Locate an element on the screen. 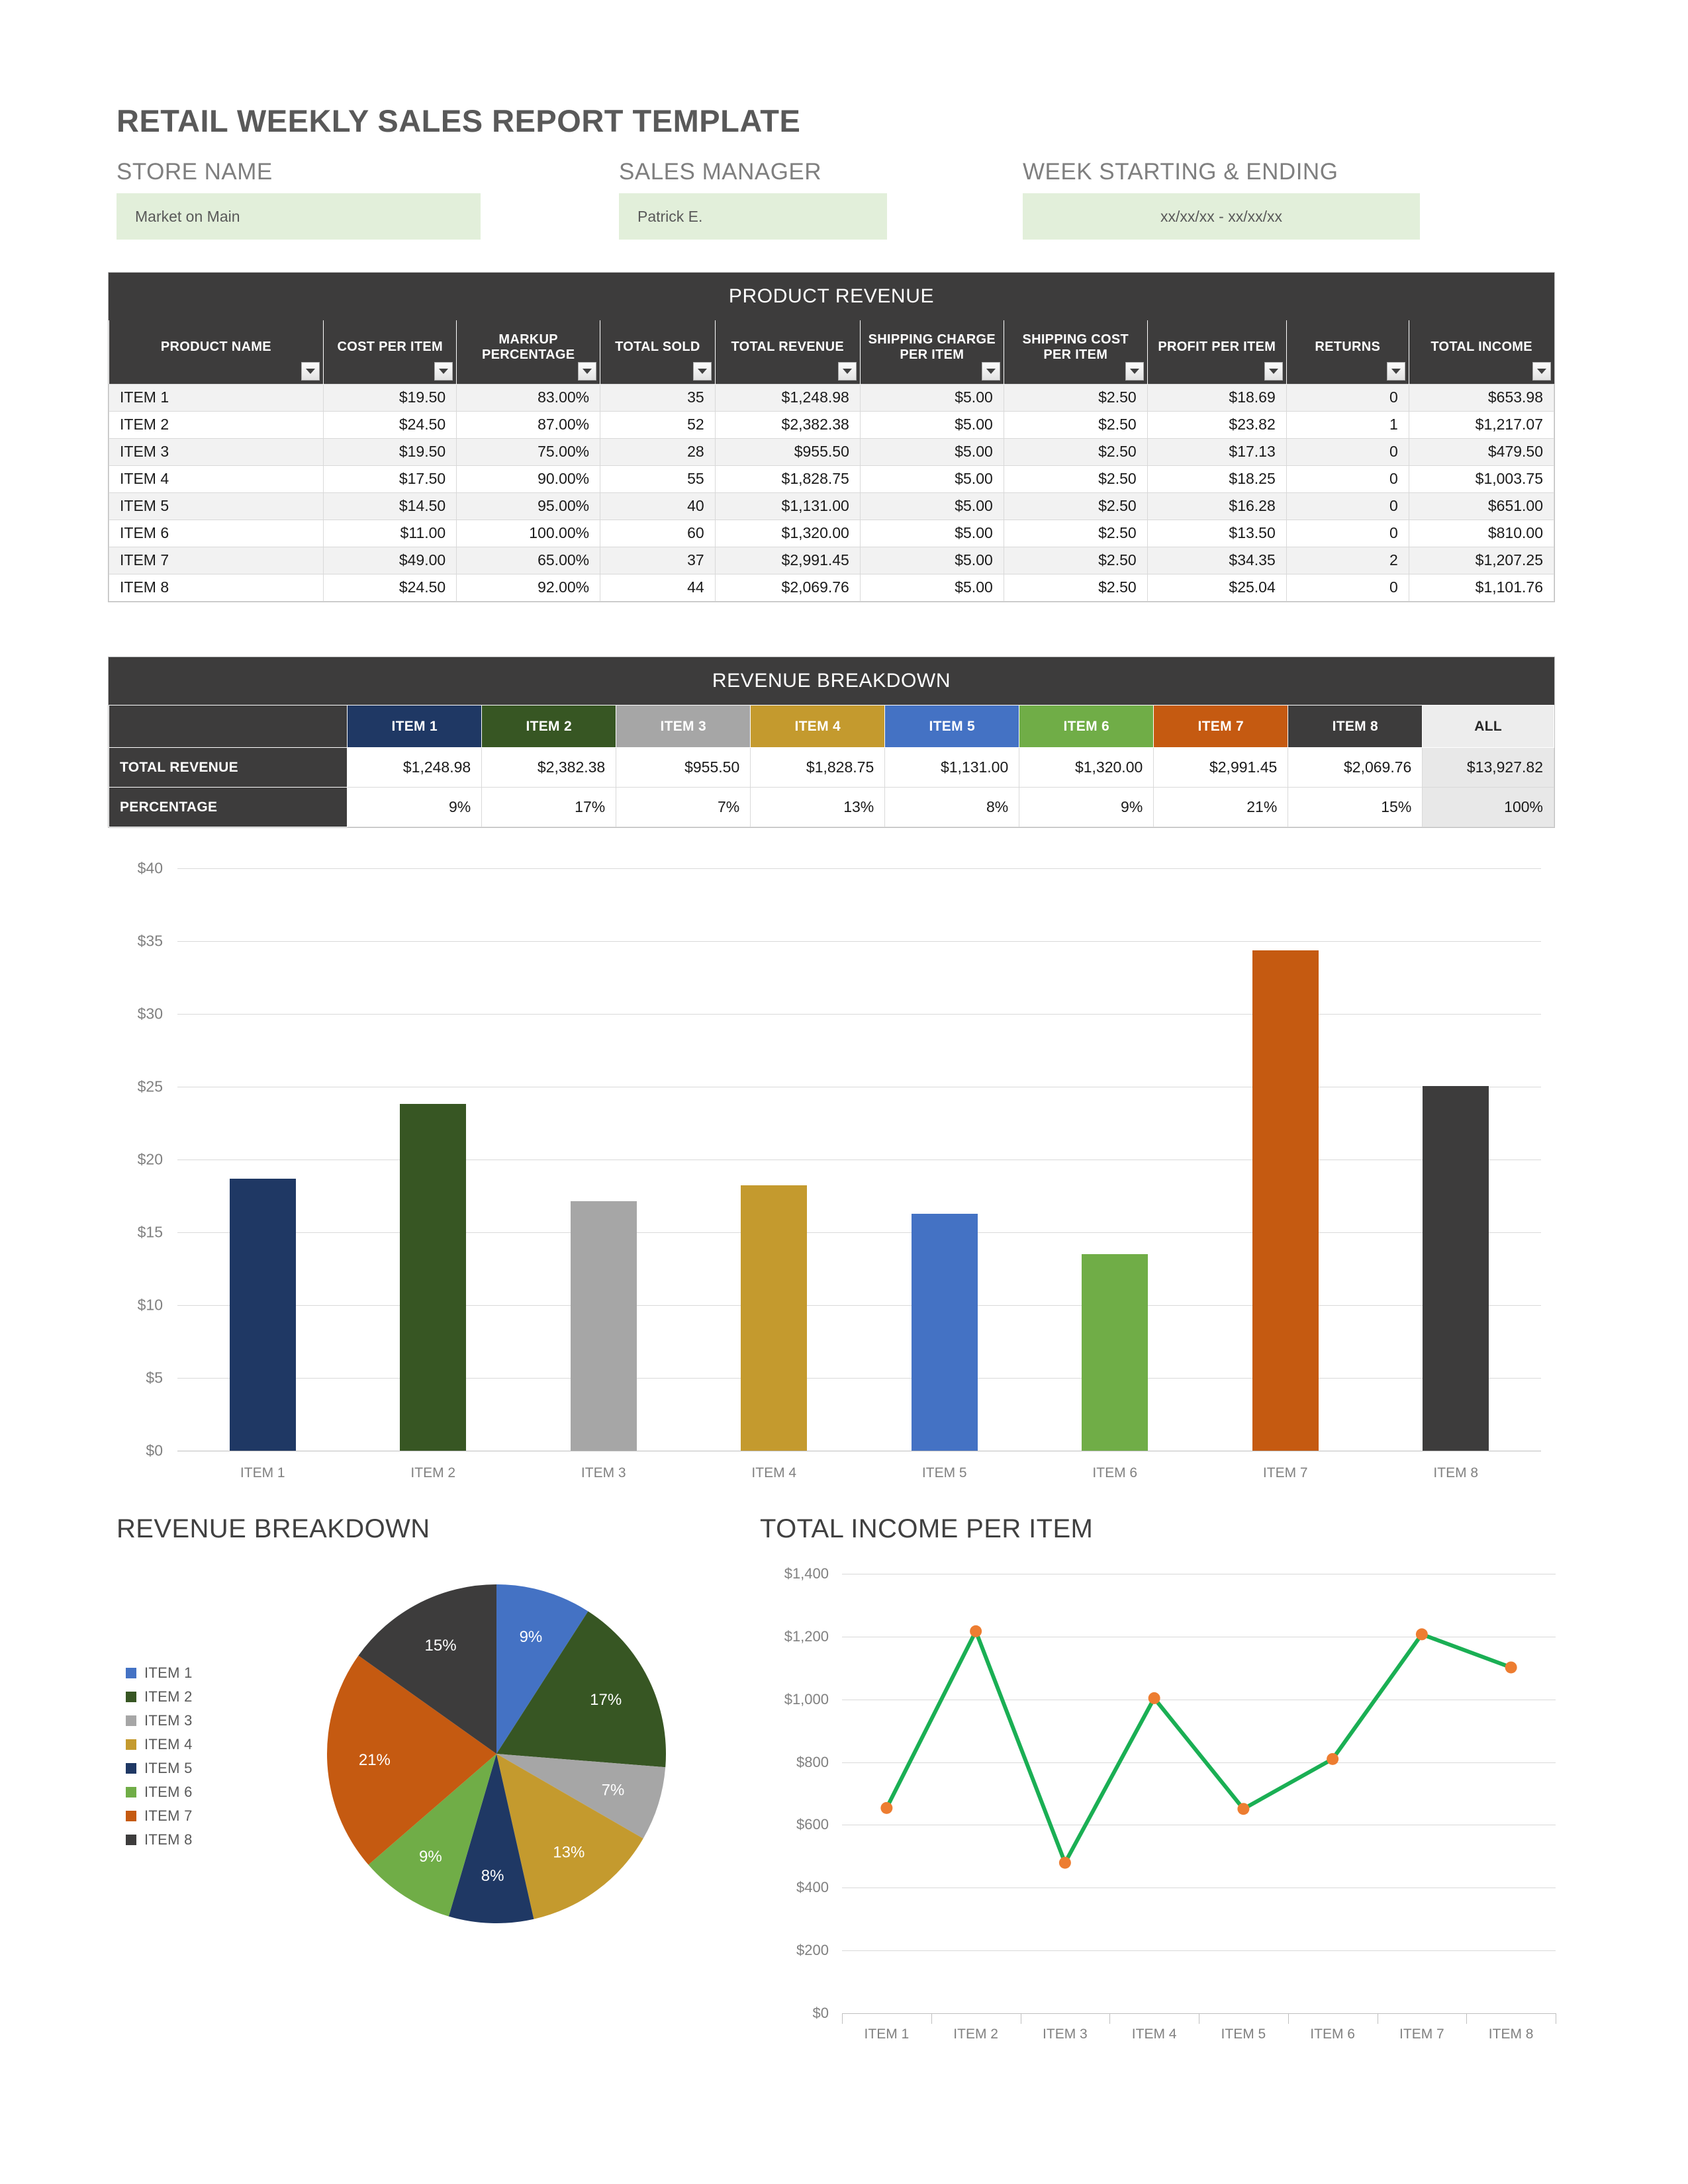  data-cell: $479.50 is located at coordinates (1481, 451).